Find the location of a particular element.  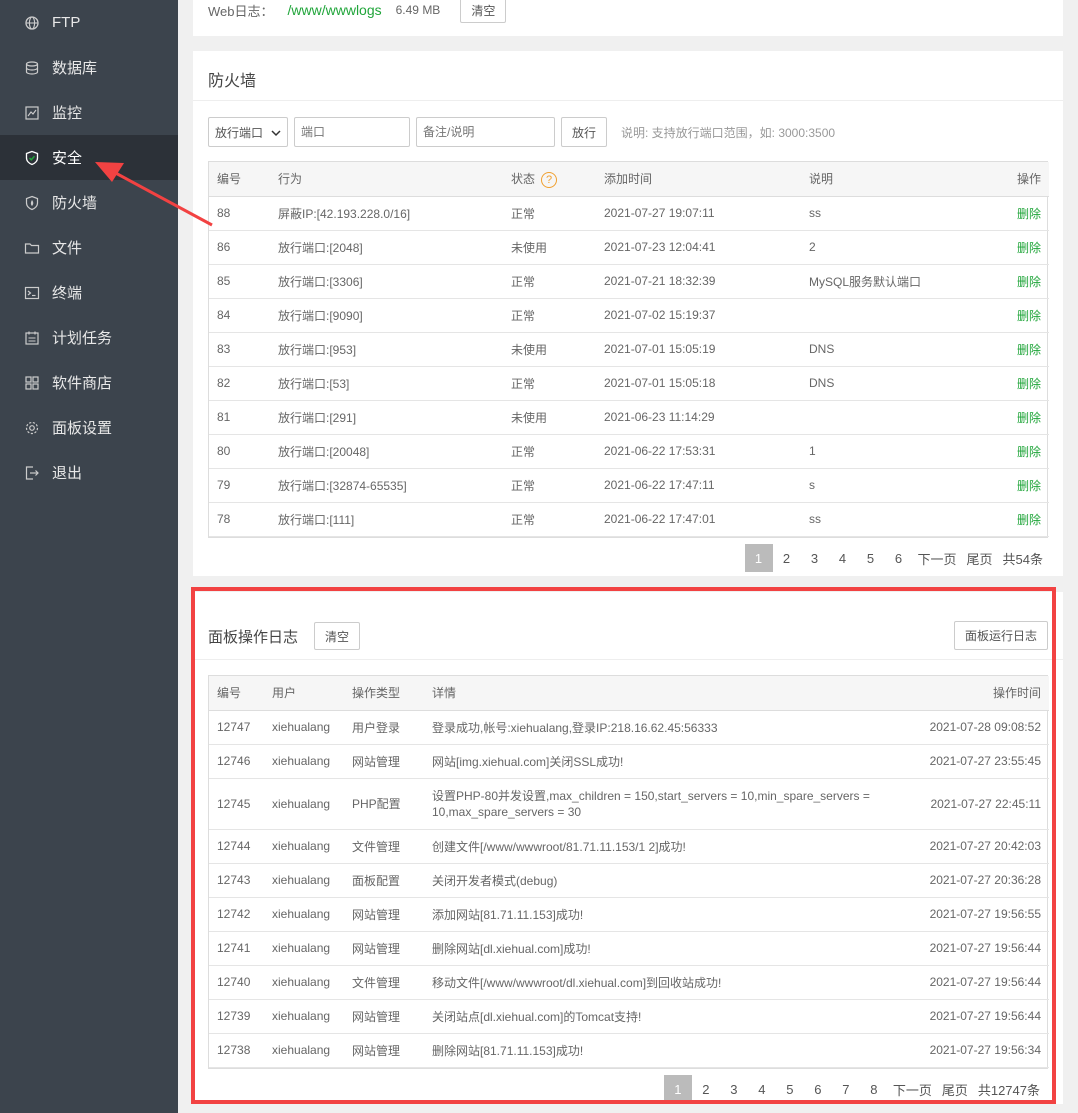

table-header-row: 编号 用户 操作类型 详情 操作时间 is located at coordinates (629, 693).